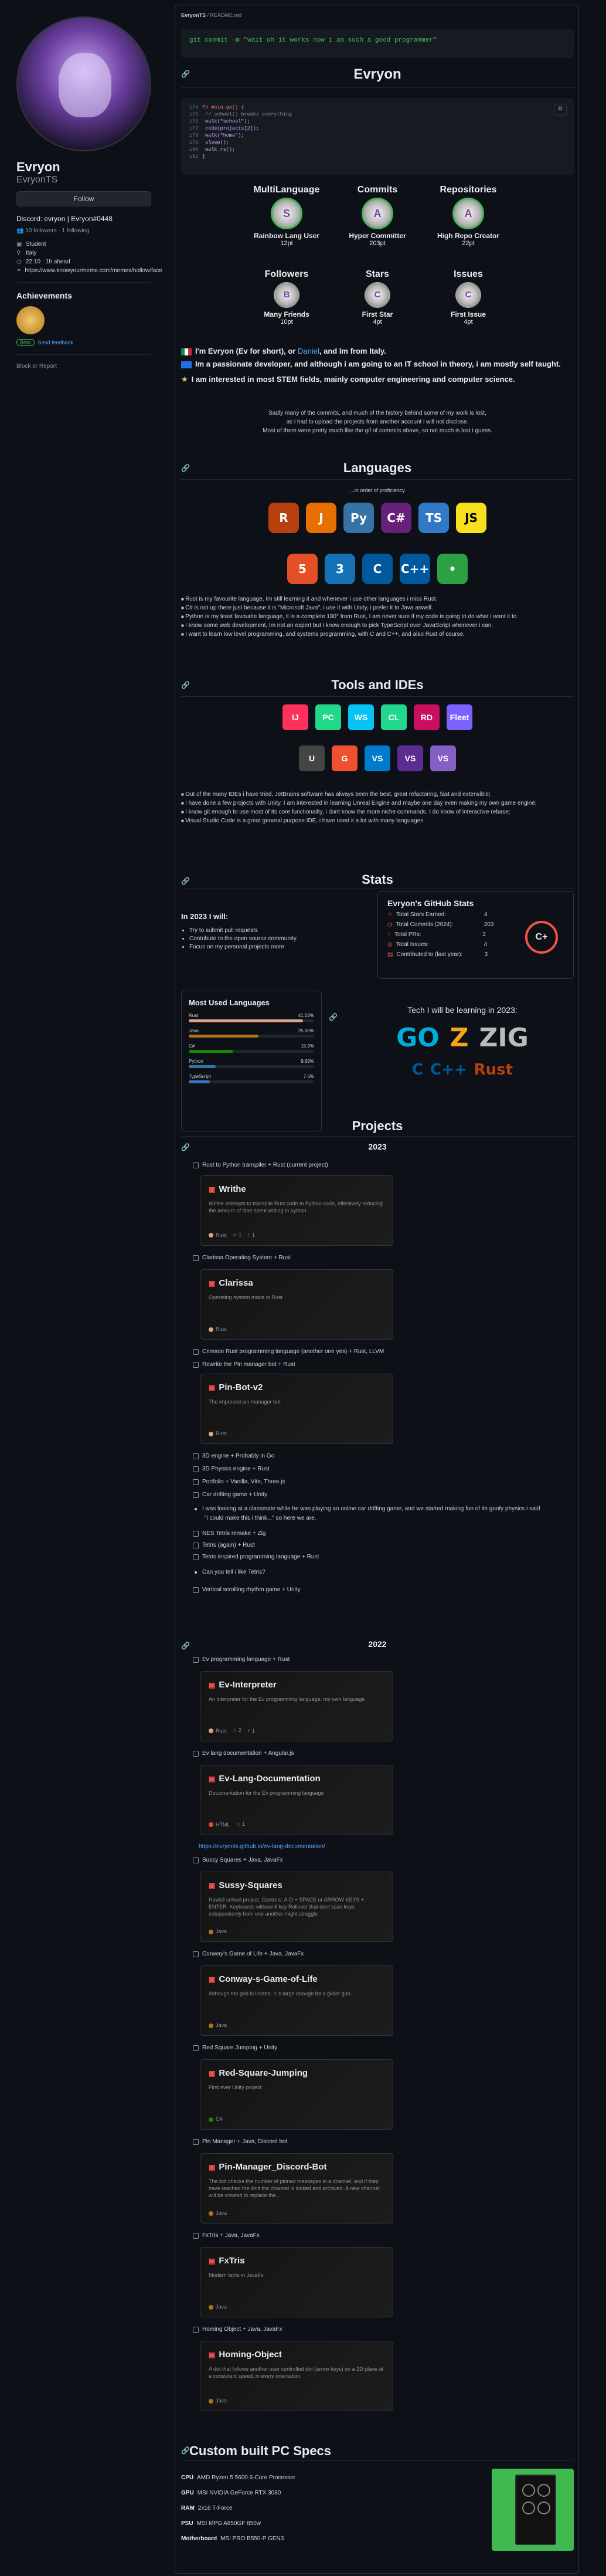 Image resolution: width=606 pixels, height=2576 pixels. Describe the element at coordinates (296, 2282) in the screenshot. I see `repo-card: ▣ FxTris Modern tetris in JavaFx Java` at that location.